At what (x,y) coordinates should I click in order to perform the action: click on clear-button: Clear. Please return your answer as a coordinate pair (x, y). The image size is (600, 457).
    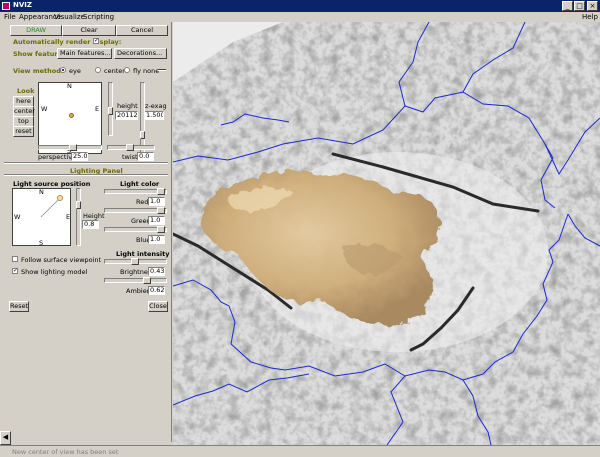
    Looking at the image, I should click on (89, 30).